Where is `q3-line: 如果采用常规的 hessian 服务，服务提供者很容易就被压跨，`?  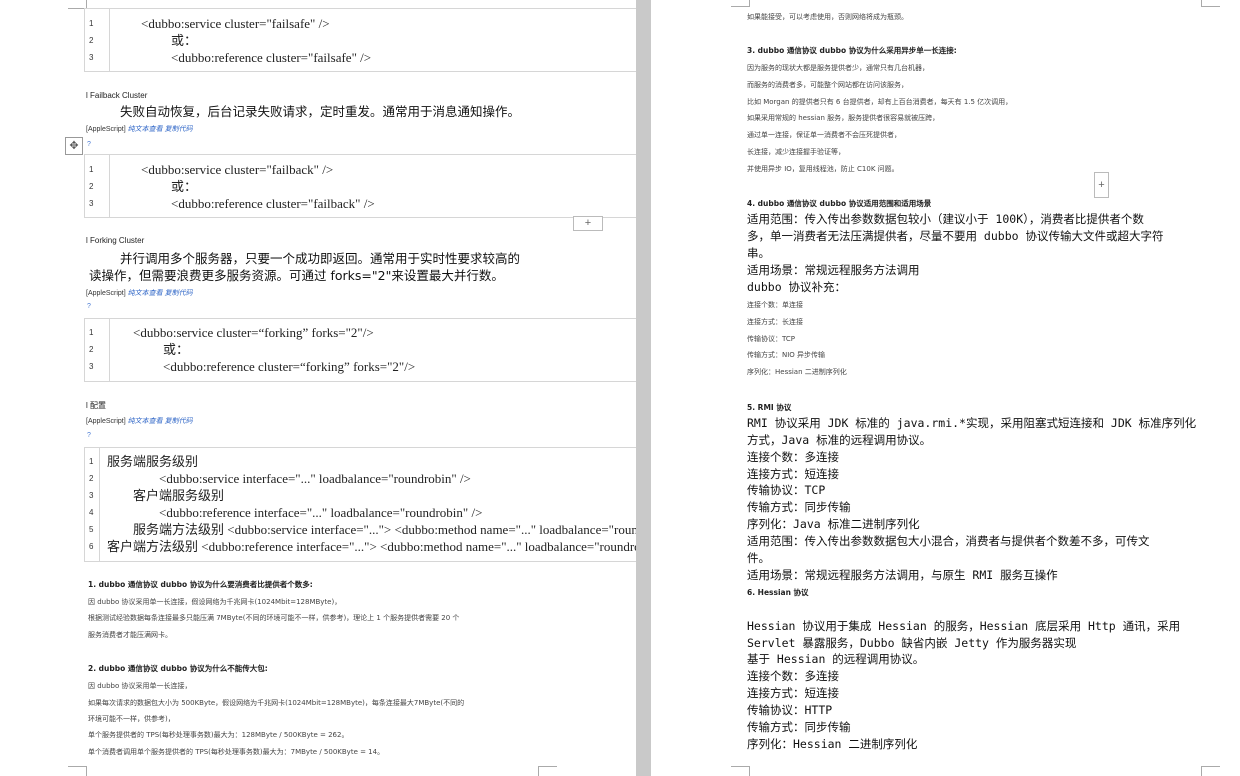
q3-line: 如果采用常规的 hessian 服务，服务提供者很容易就被压跨， is located at coordinates (843, 118).